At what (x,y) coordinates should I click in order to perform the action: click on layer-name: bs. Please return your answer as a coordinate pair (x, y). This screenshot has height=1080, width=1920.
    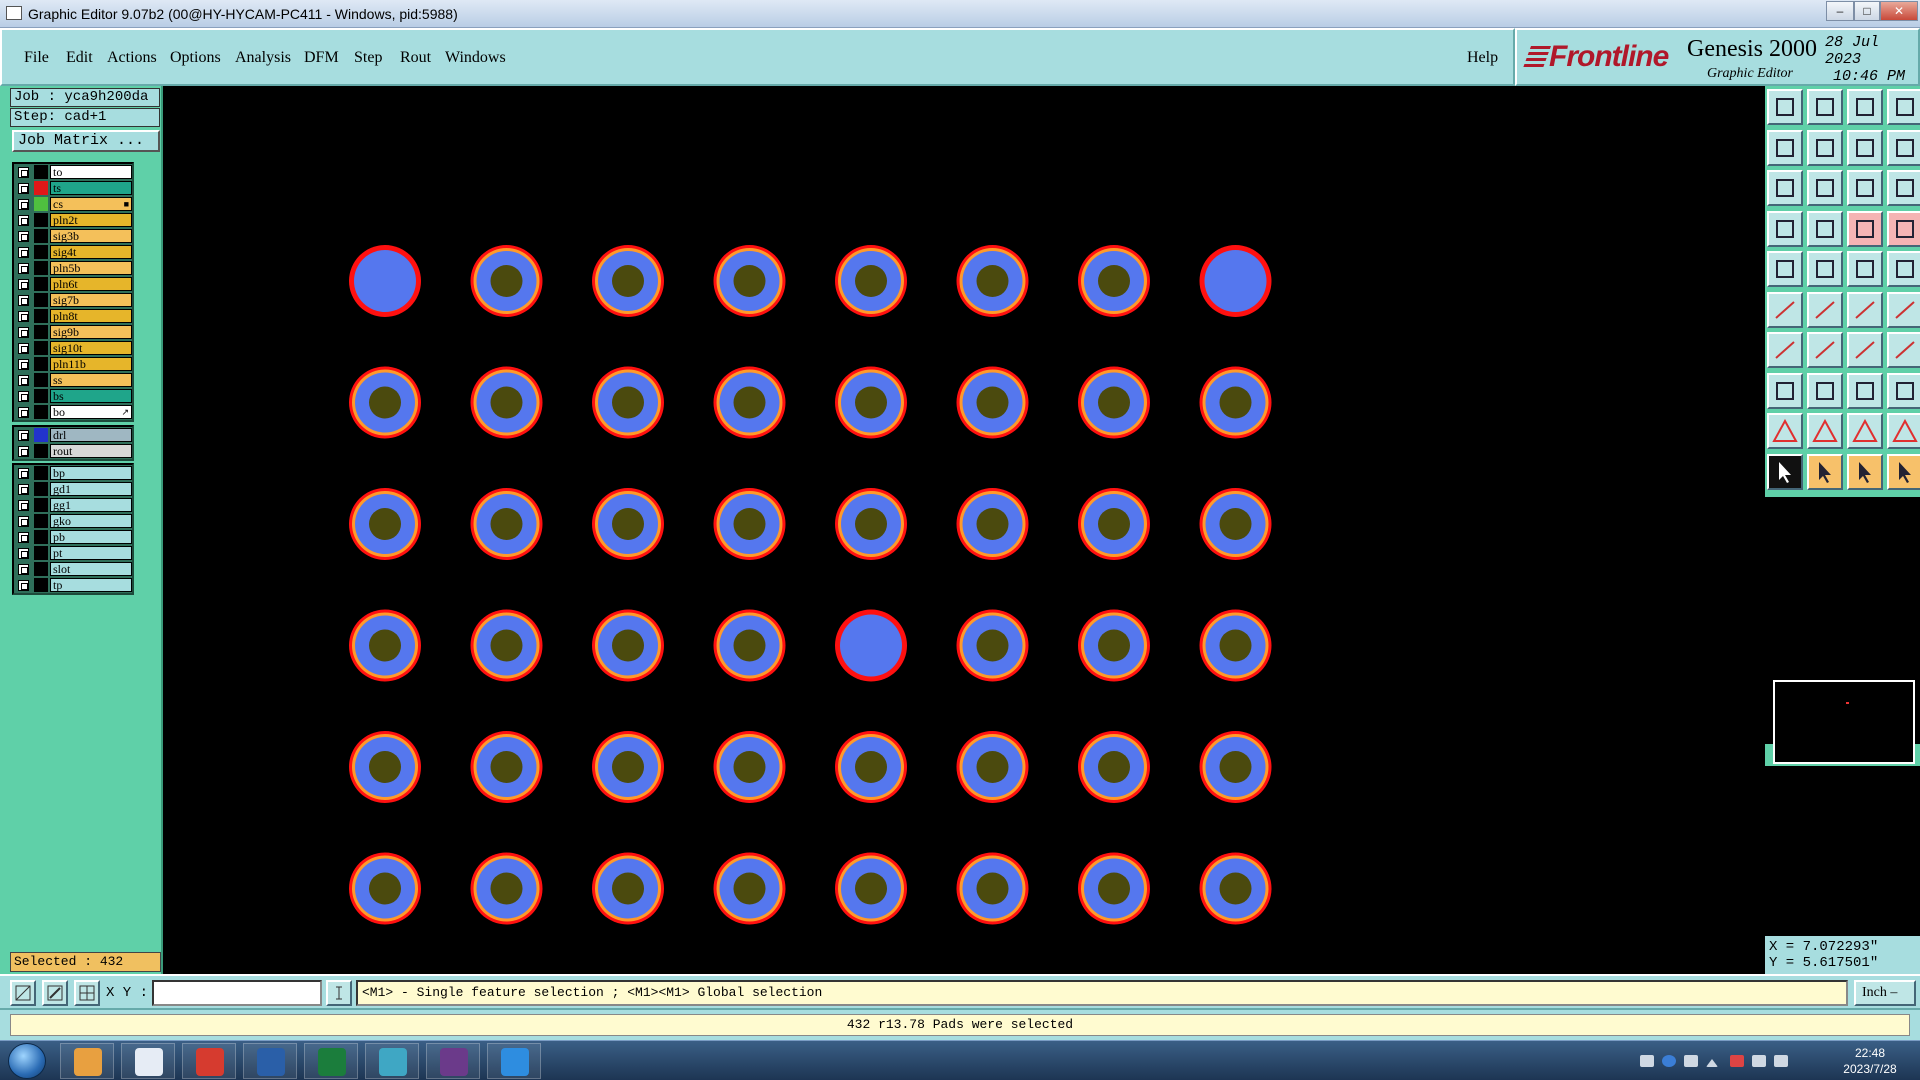
    Looking at the image, I should click on (91, 396).